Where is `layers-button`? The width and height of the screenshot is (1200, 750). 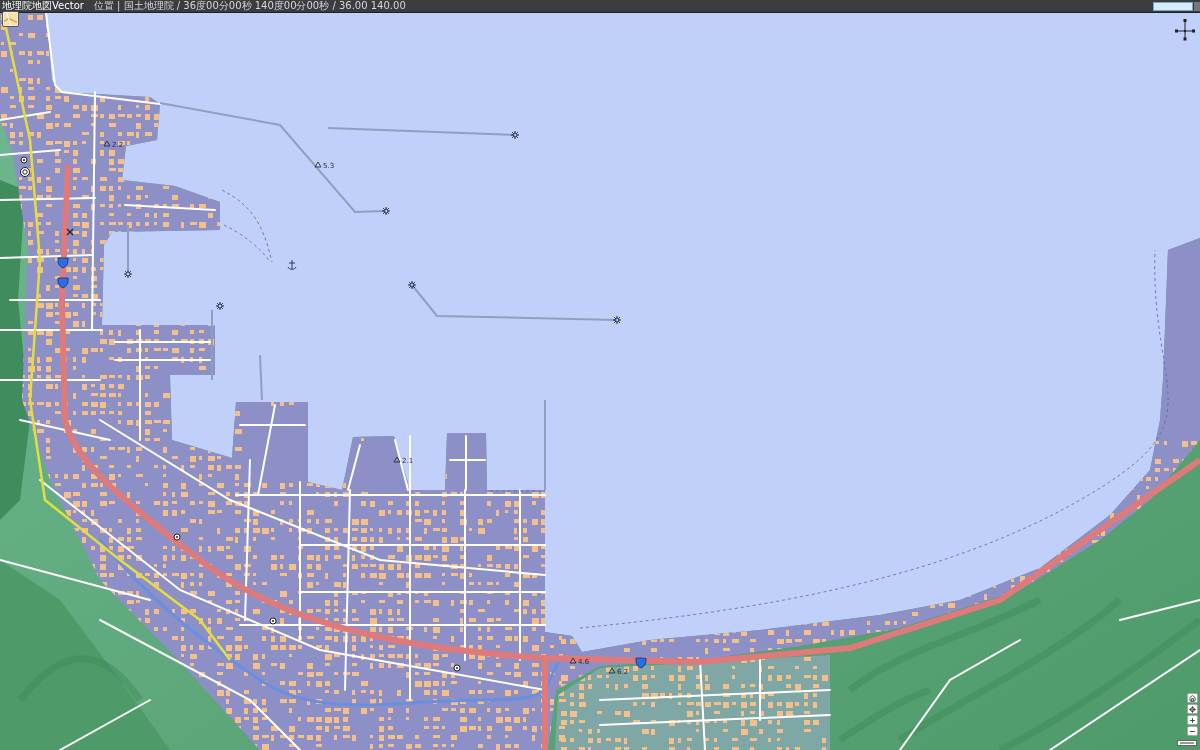
layers-button is located at coordinates (10, 19).